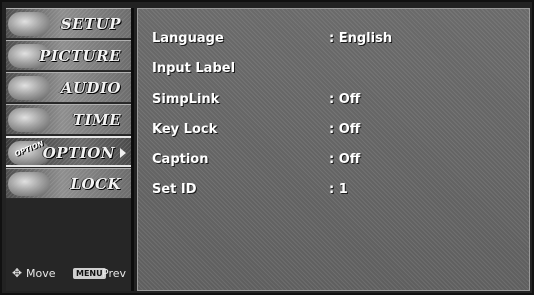 The height and width of the screenshot is (295, 534). What do you see at coordinates (17, 273) in the screenshot?
I see `four-way-arrow-icon: ✥` at bounding box center [17, 273].